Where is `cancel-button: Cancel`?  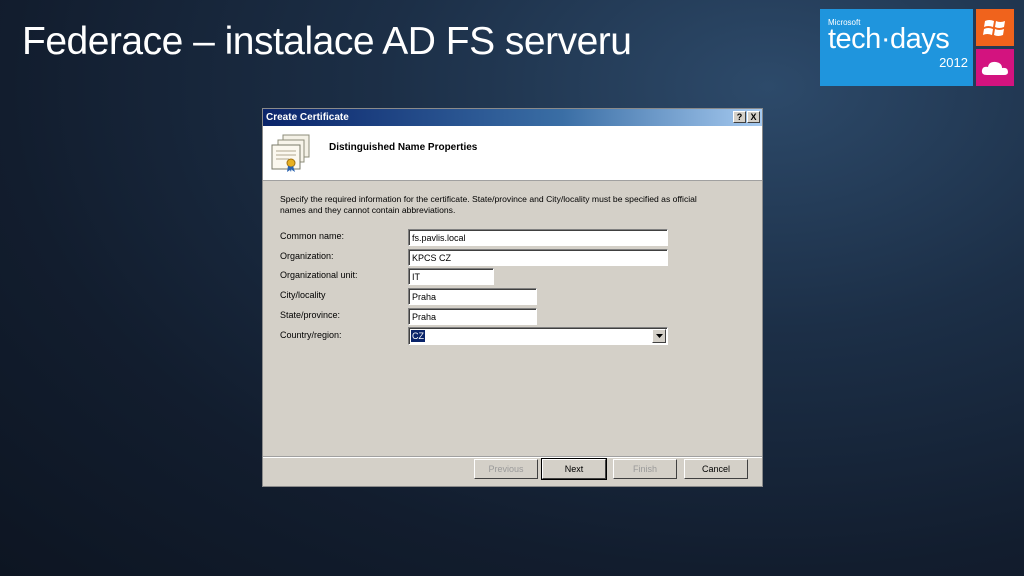 cancel-button: Cancel is located at coordinates (716, 469).